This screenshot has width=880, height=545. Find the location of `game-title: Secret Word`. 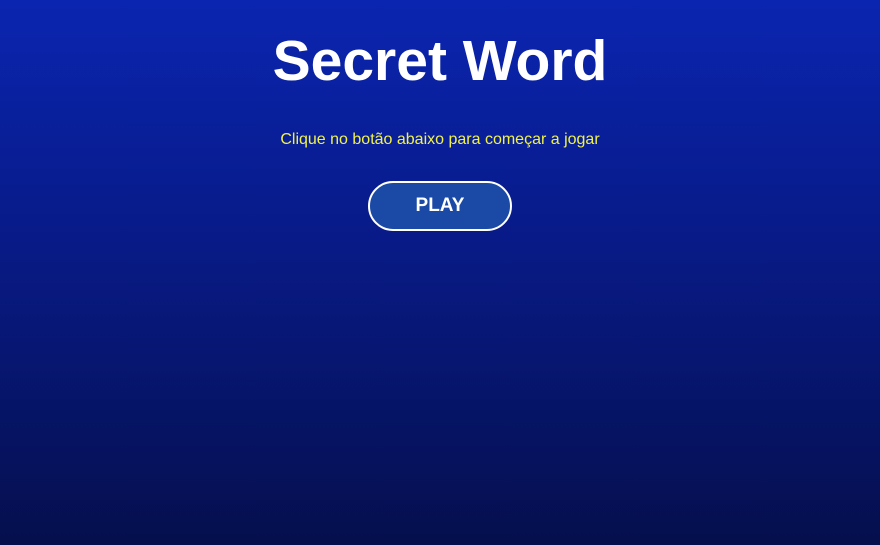

game-title: Secret Word is located at coordinates (440, 61).